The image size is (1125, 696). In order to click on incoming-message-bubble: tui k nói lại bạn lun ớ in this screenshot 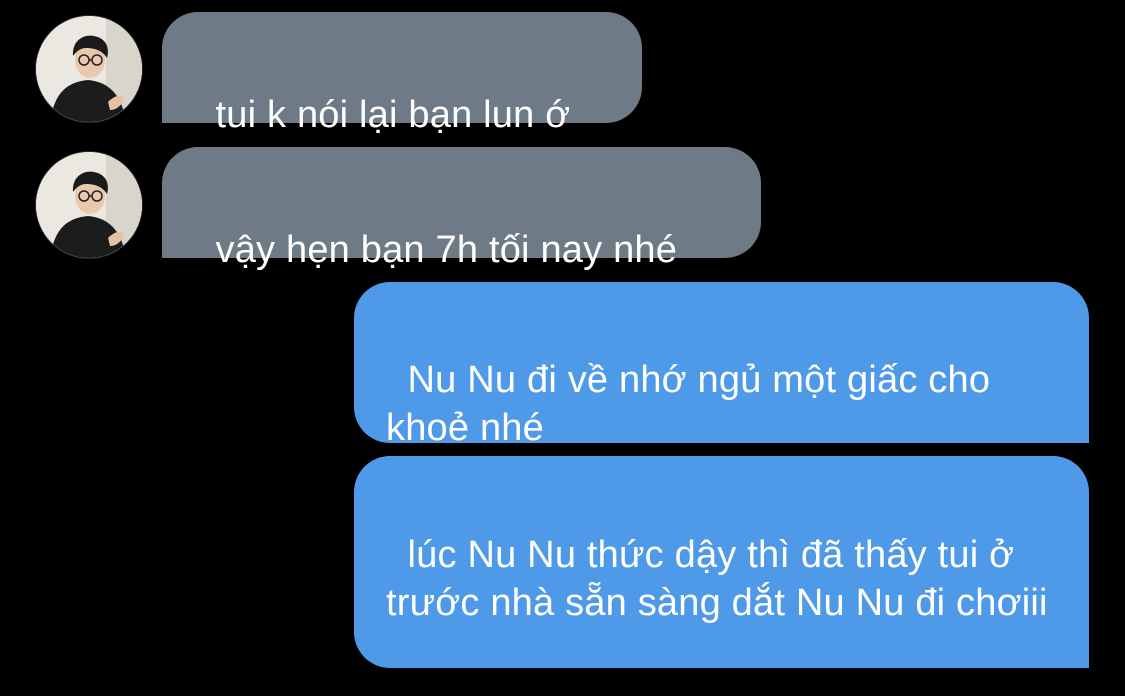, I will do `click(402, 74)`.